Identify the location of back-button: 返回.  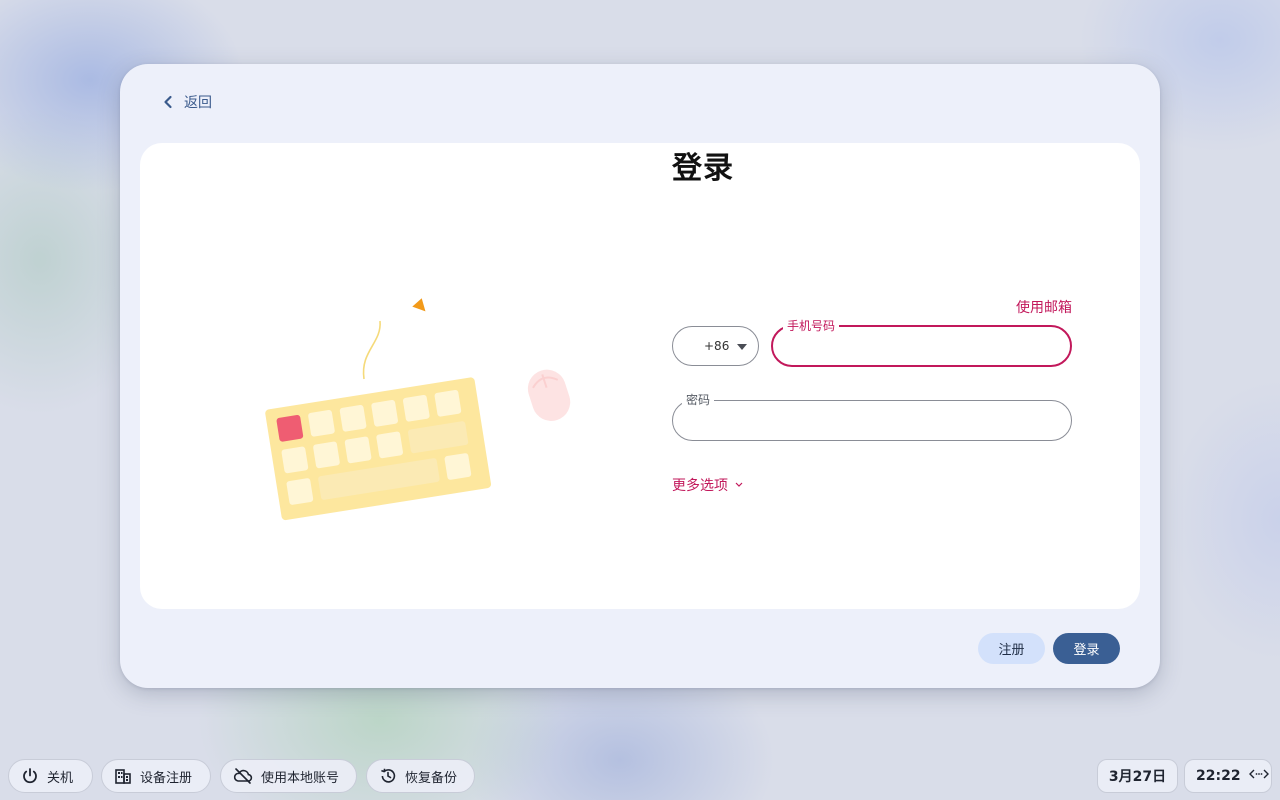
(186, 102).